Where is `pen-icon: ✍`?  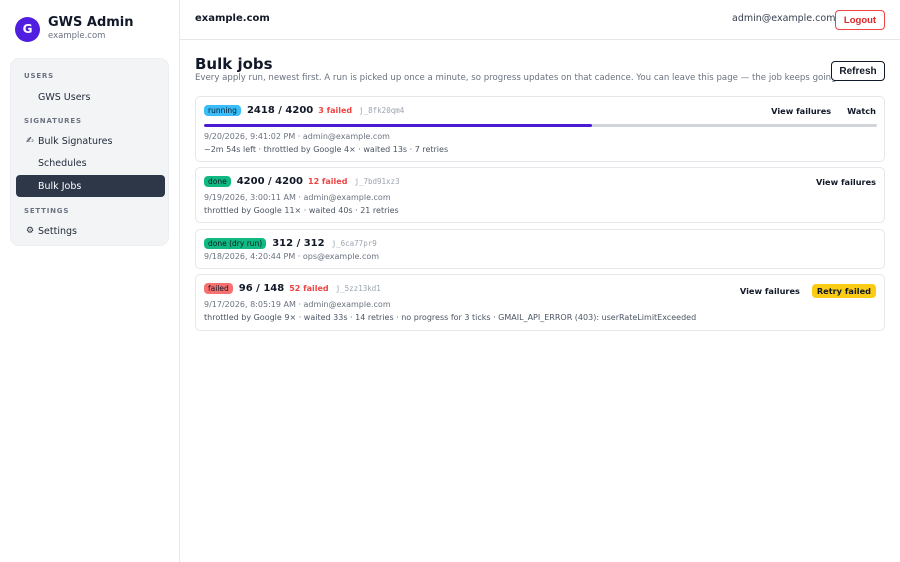
pen-icon: ✍ is located at coordinates (30, 141).